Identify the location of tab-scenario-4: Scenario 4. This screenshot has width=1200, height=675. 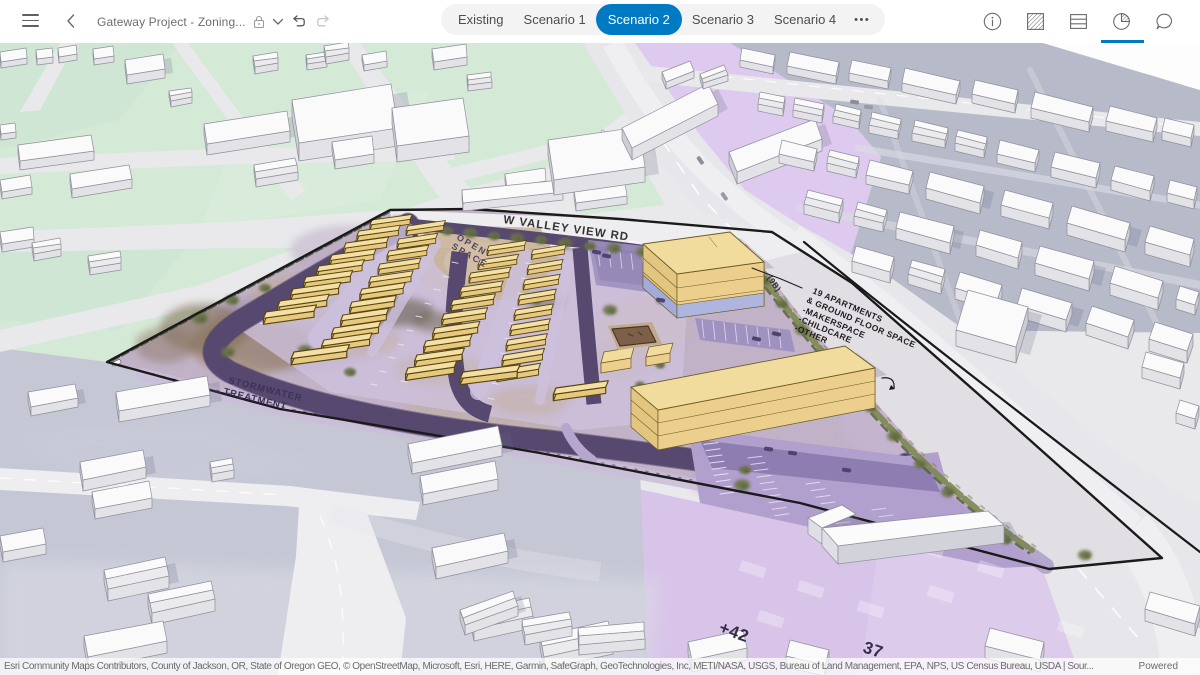
(805, 19).